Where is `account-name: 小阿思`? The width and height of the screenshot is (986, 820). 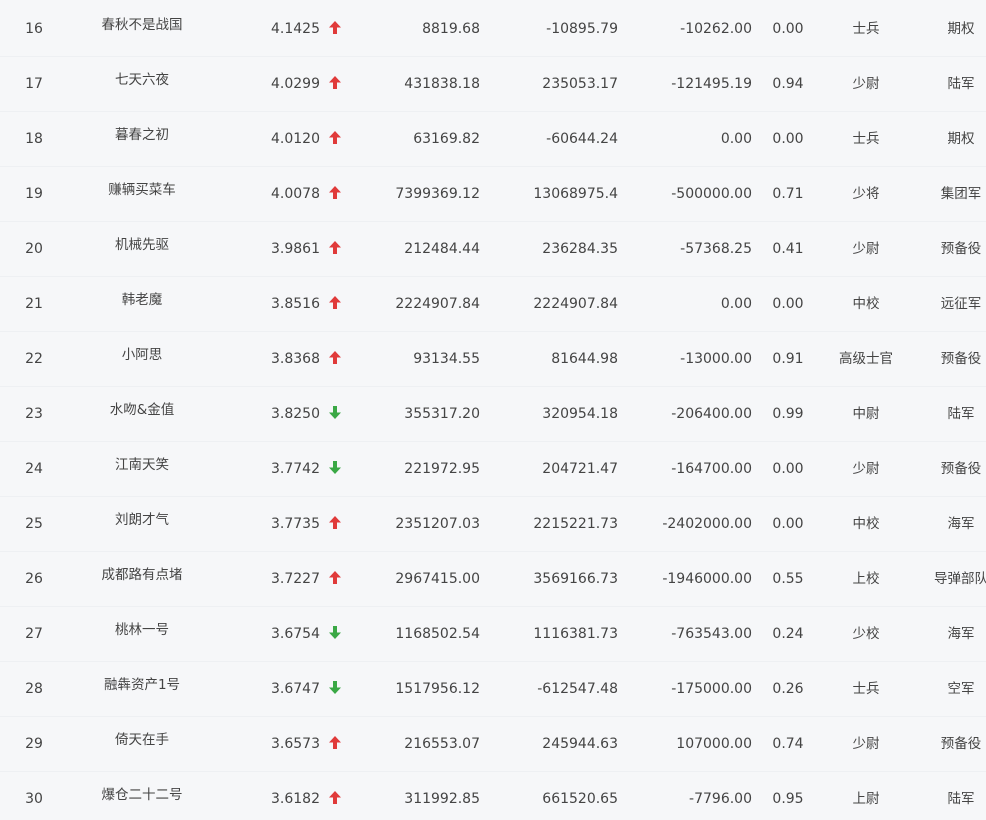 account-name: 小阿思 is located at coordinates (142, 359).